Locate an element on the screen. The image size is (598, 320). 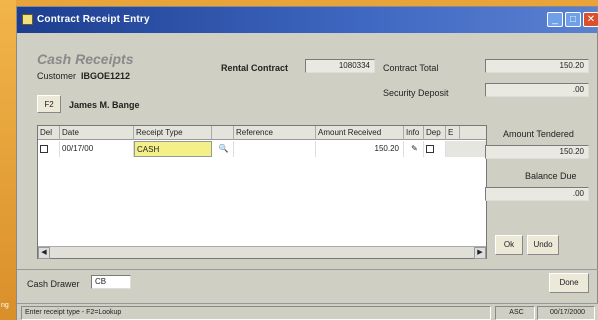
reference-cell is located at coordinates (275, 149).